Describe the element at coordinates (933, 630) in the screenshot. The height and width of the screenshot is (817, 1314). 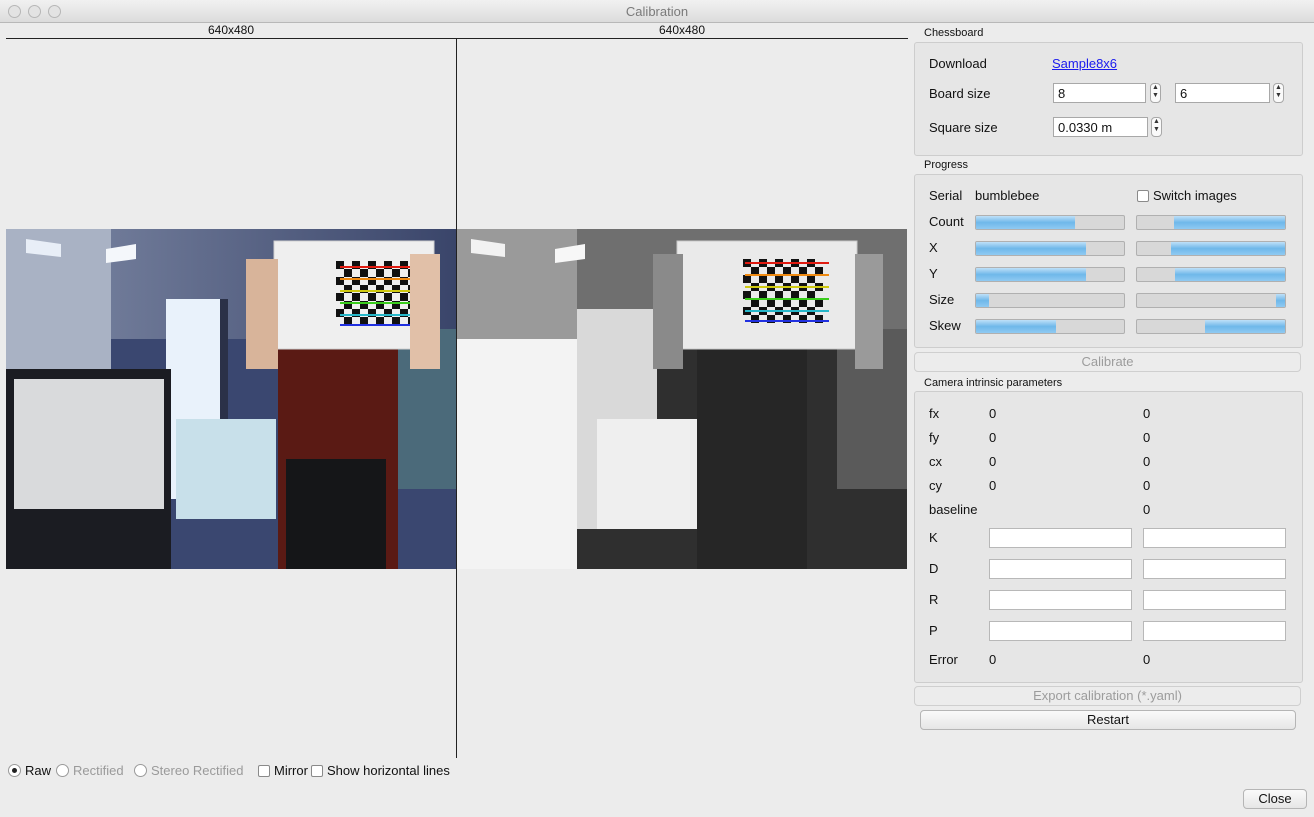
I see `matrix-label: P` at that location.